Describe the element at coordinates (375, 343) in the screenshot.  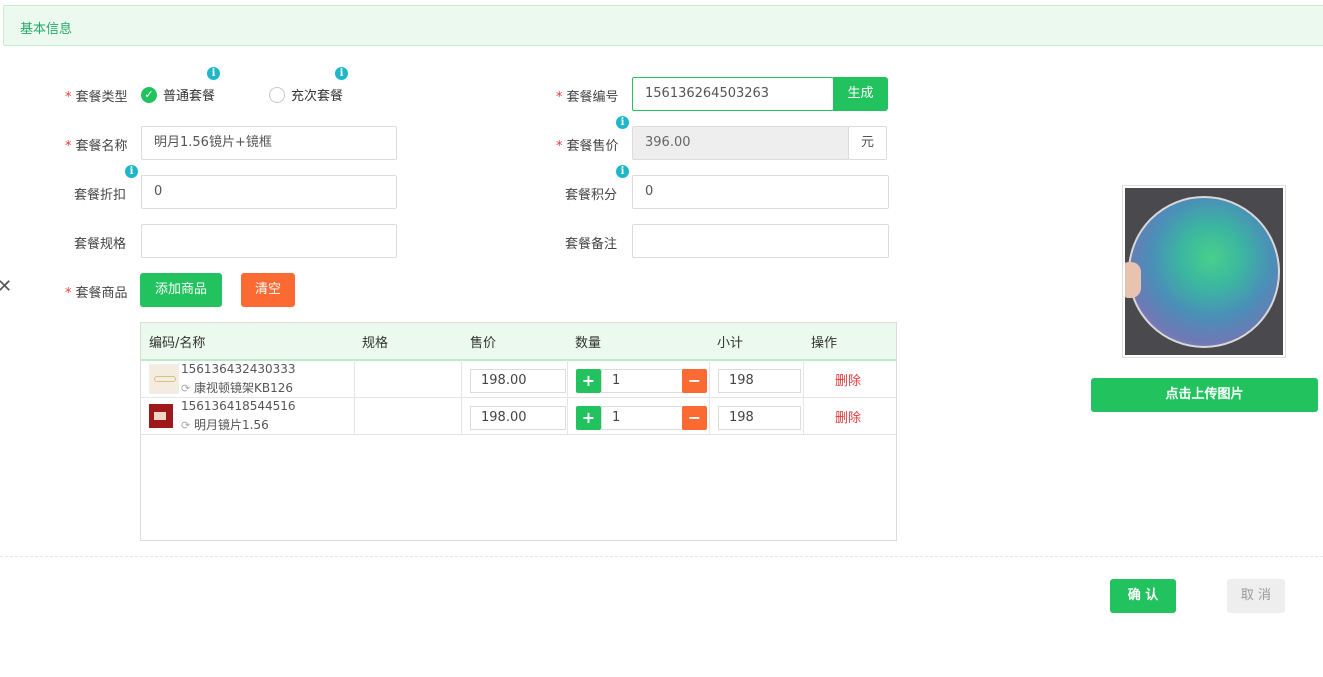
I see `col-spec: 规格` at that location.